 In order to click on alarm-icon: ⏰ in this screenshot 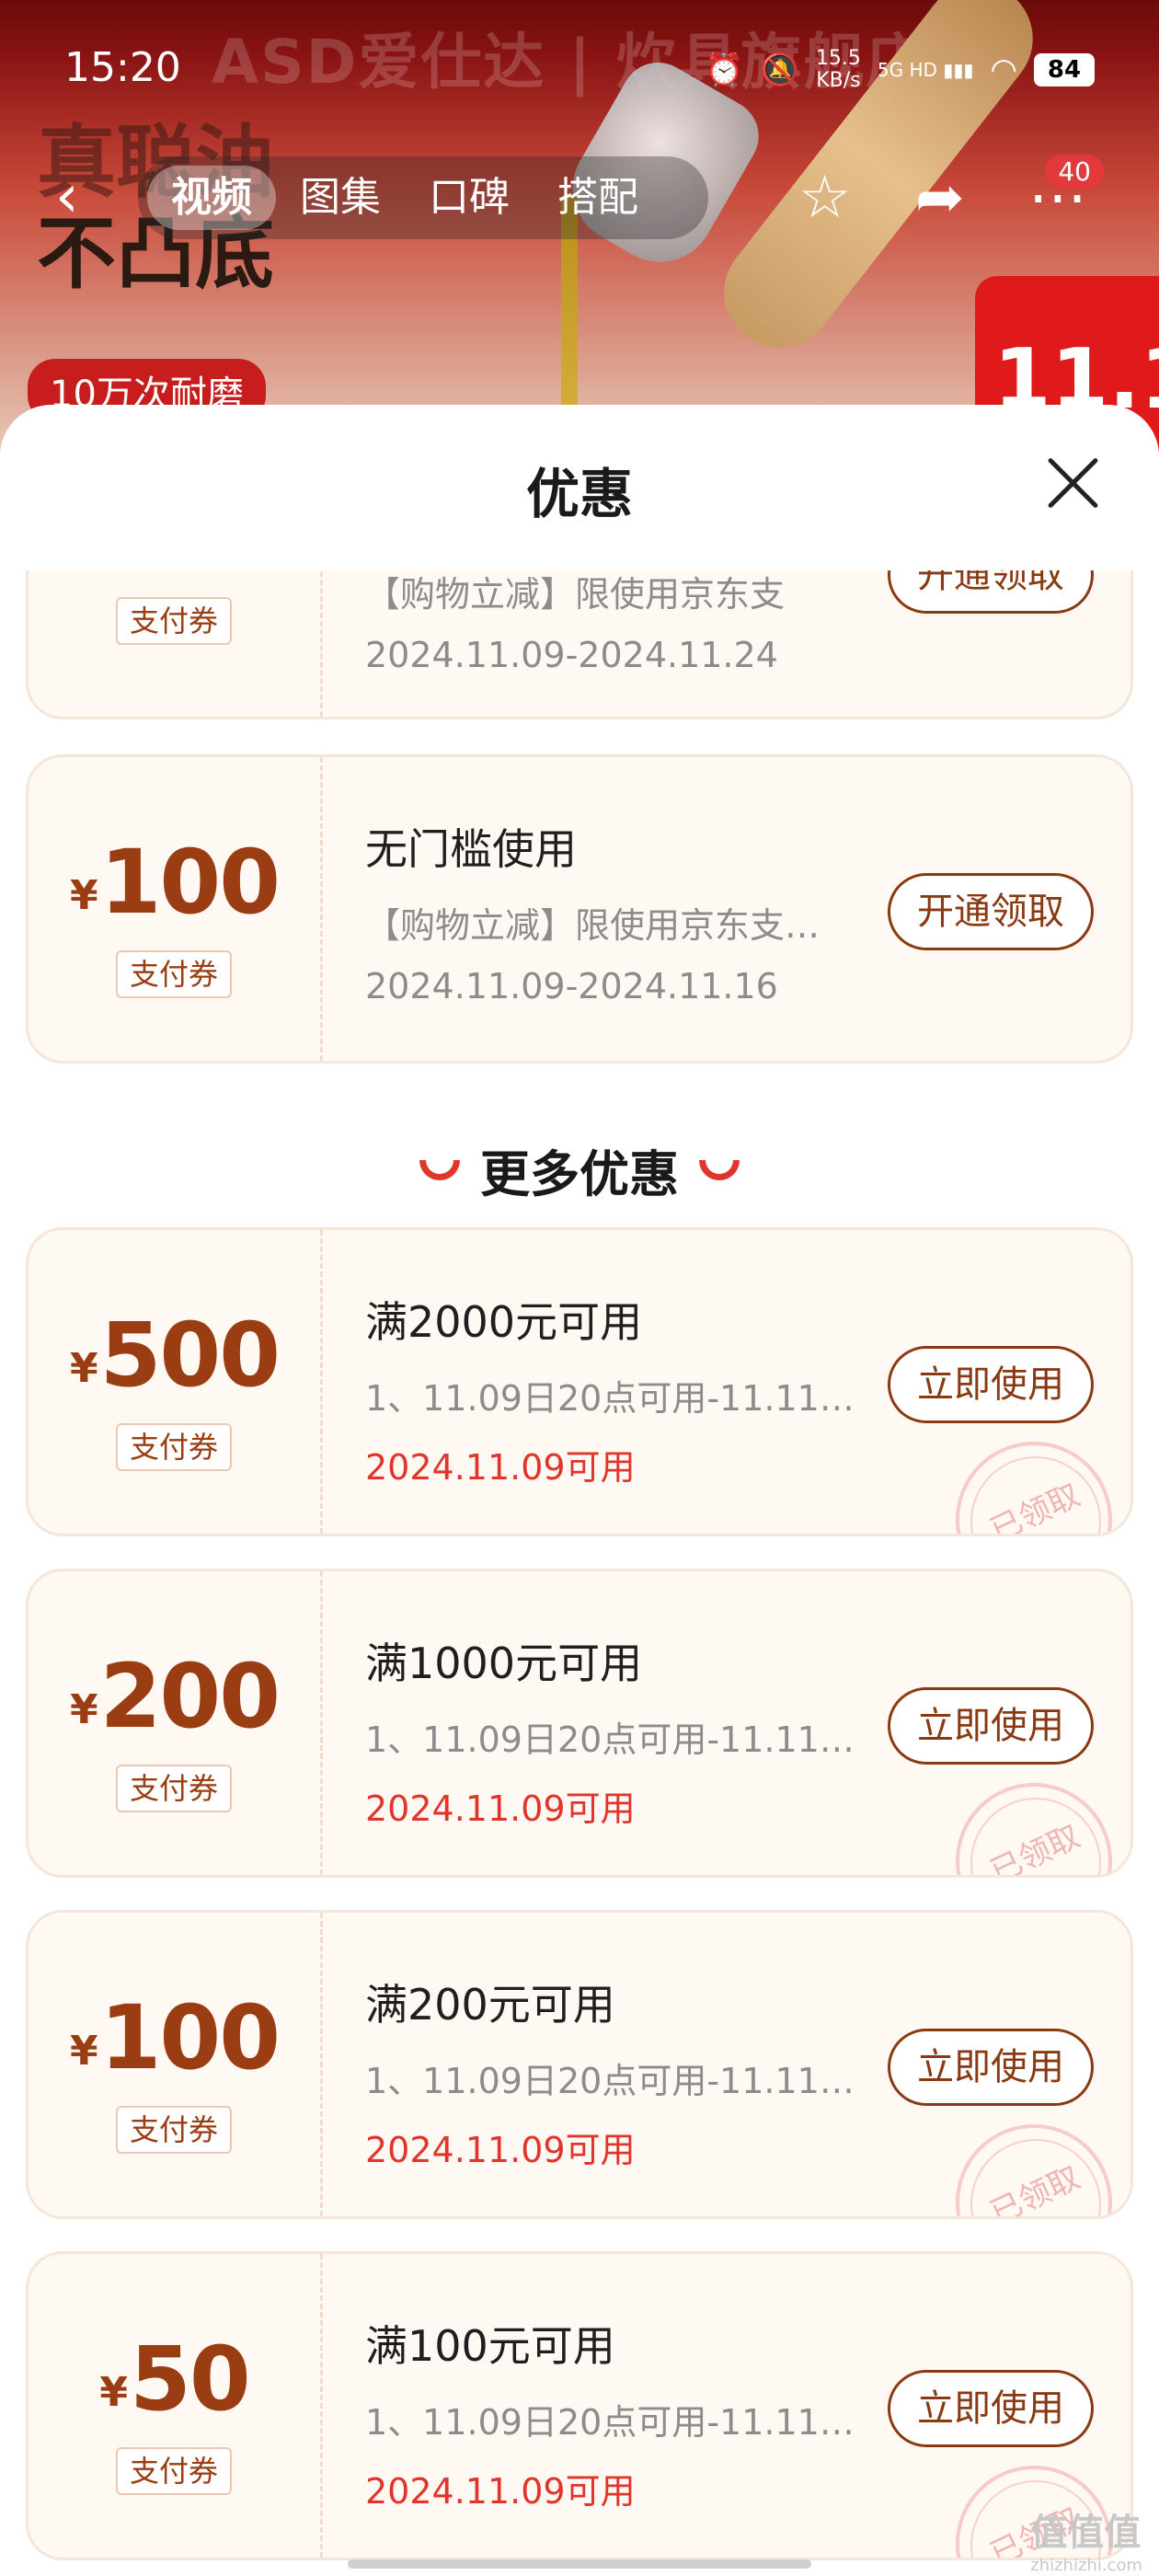, I will do `click(724, 70)`.